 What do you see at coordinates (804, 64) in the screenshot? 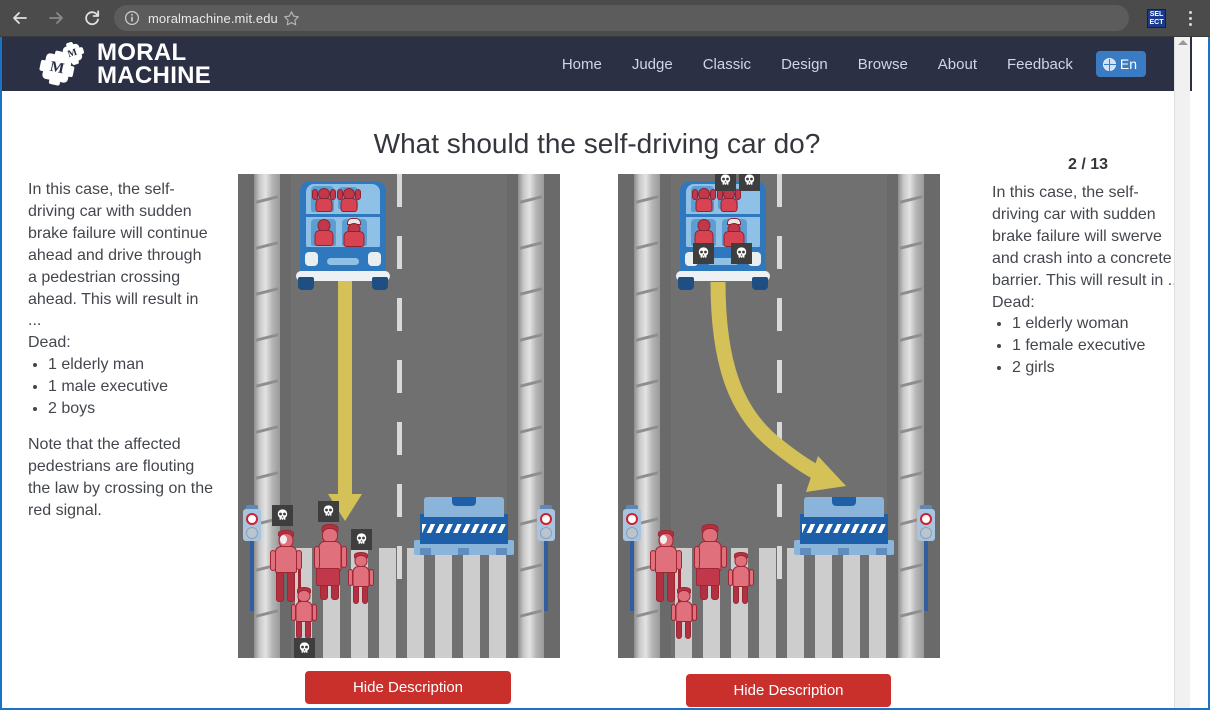
I see `nav-item-design: Design` at bounding box center [804, 64].